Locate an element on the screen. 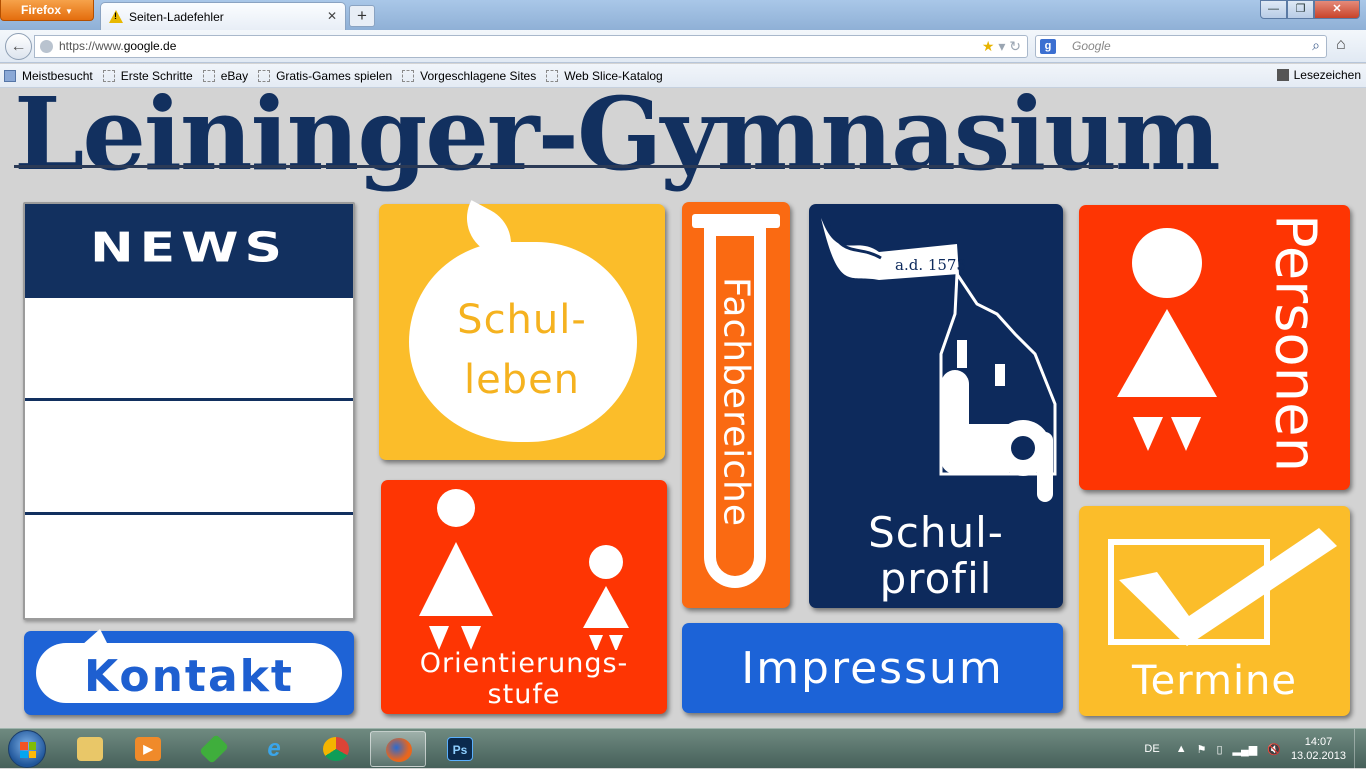 Image resolution: width=1366 pixels, height=769 pixels. minimize-button: — is located at coordinates (1273, 9).